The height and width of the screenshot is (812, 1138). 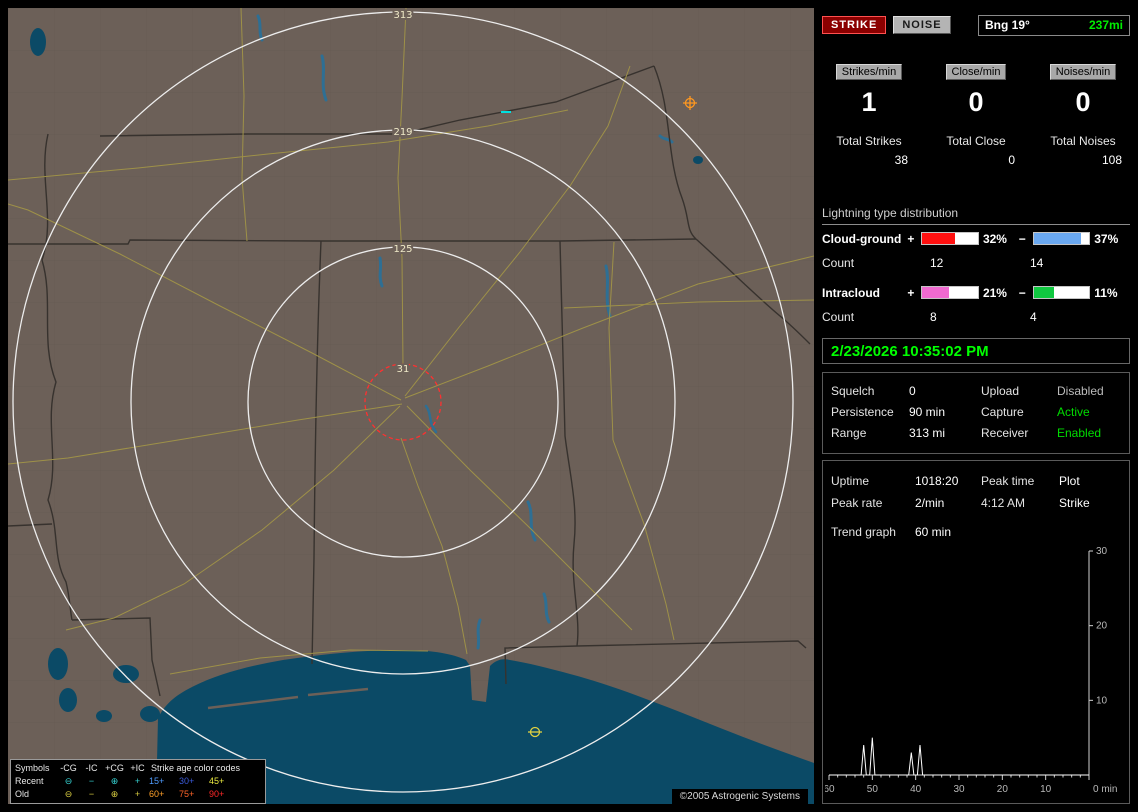 I want to click on cg-neg-recent-icon: ⊖, so click(x=68, y=781).